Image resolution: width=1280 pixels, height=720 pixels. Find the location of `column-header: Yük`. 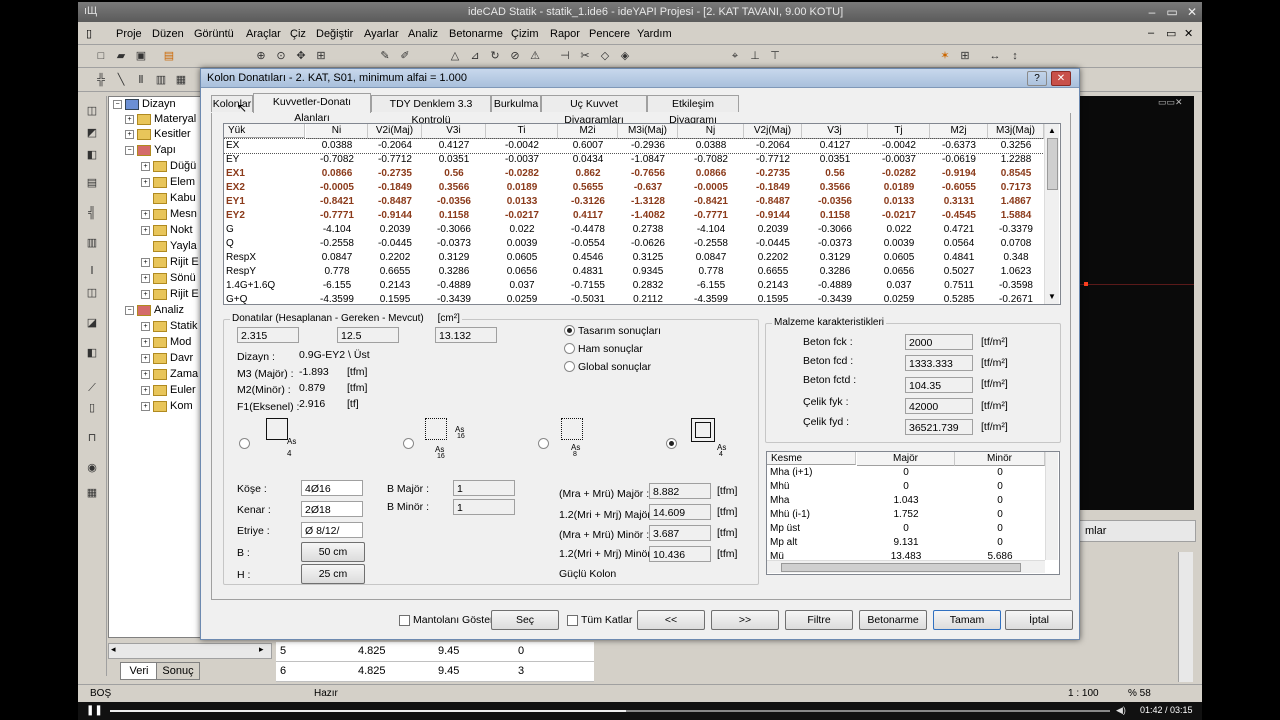

column-header: Yük is located at coordinates (264, 131).